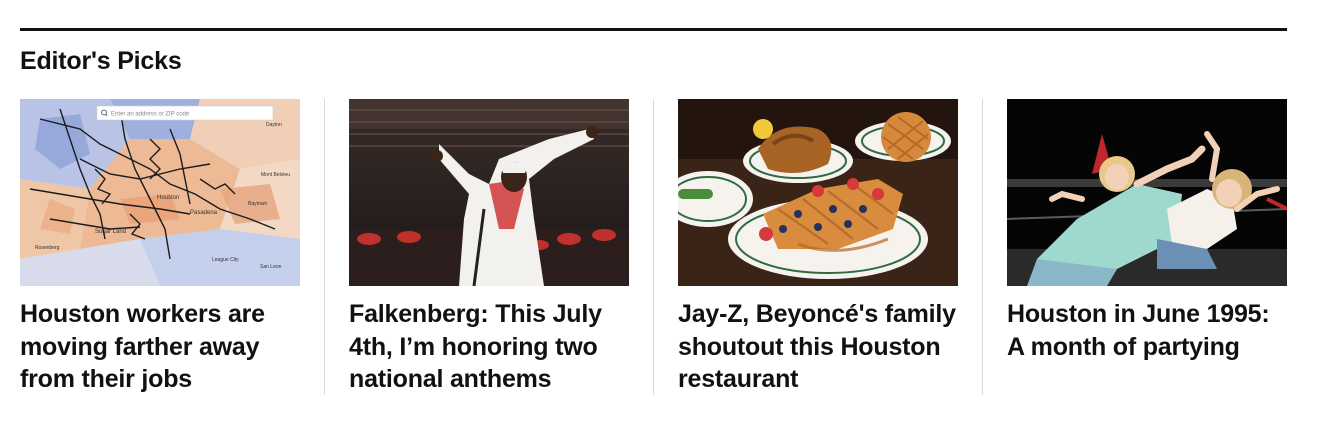 Image resolution: width=1338 pixels, height=433 pixels. Describe the element at coordinates (257, 204) in the screenshot. I see `map-label-baytown: Baytown` at that location.